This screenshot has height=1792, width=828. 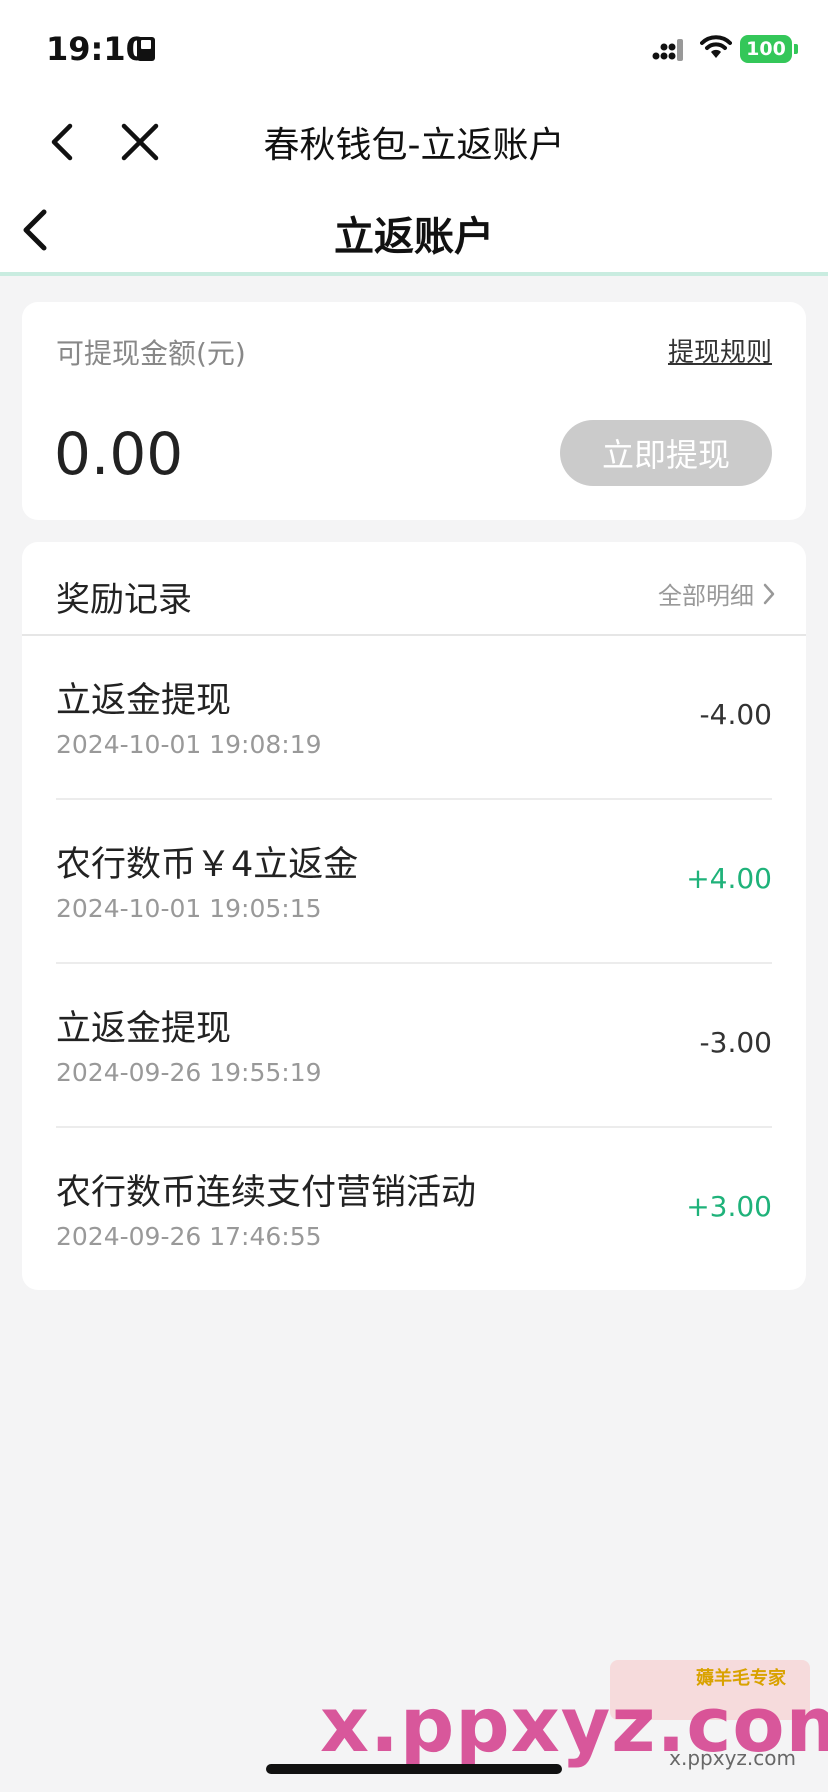 I want to click on watermark-badge-text: 薅羊毛专家, so click(x=741, y=1678).